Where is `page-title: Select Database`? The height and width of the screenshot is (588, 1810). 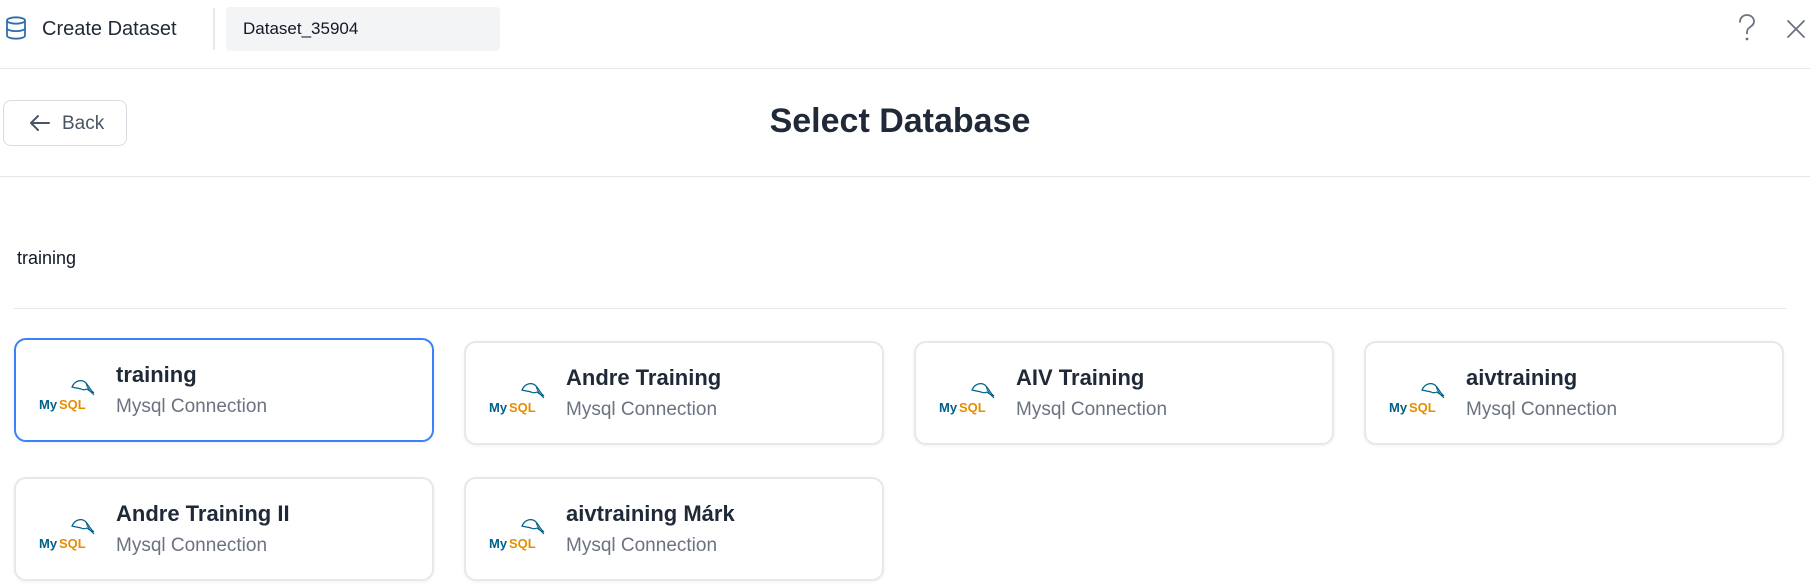
page-title: Select Database is located at coordinates (900, 121).